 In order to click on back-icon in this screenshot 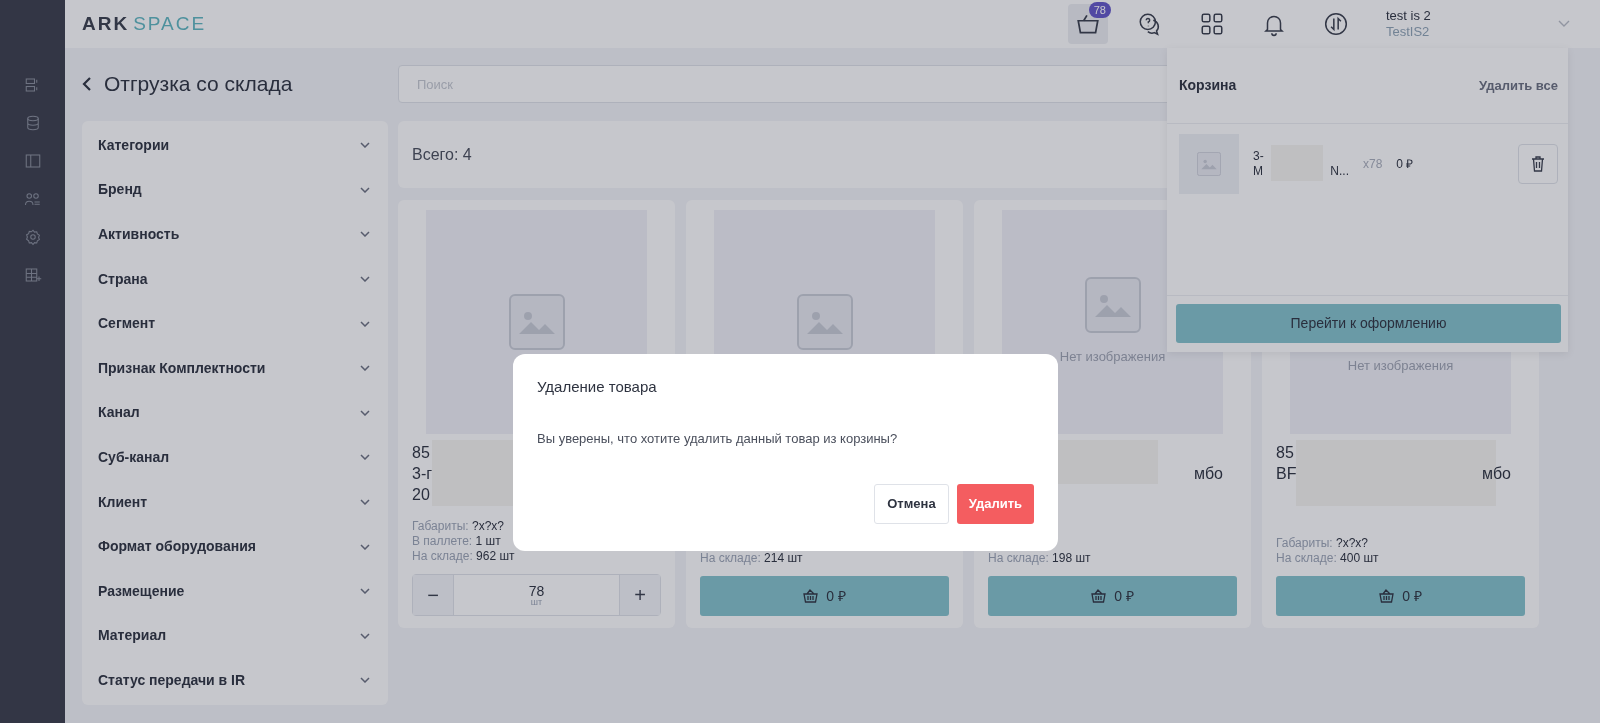, I will do `click(87, 84)`.